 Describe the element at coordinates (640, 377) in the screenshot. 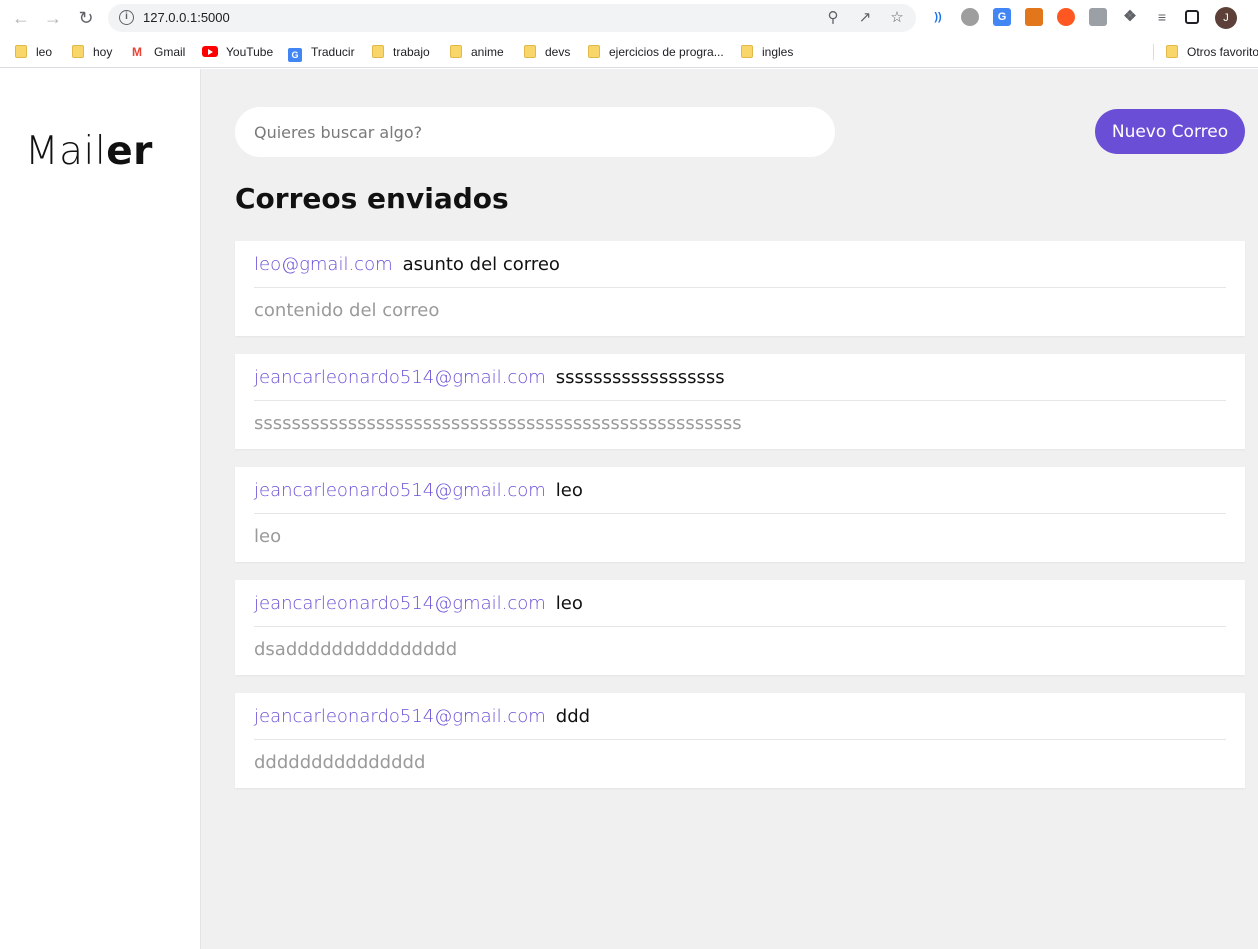

I see `email-subject: ssssssssssssssssss` at that location.